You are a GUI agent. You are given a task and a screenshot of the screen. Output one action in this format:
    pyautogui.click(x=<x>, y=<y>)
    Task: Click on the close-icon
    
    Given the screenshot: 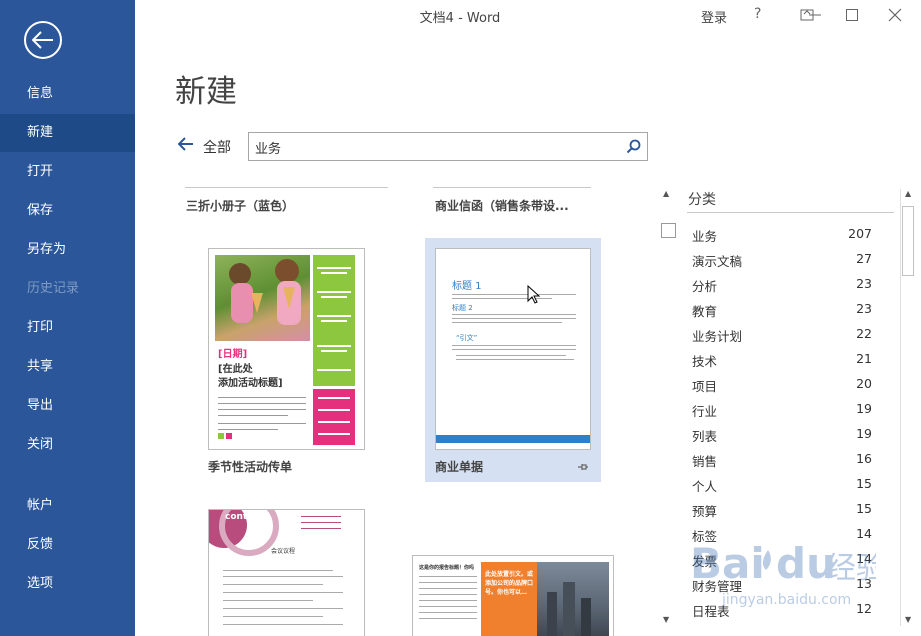 What is the action you would take?
    pyautogui.click(x=895, y=15)
    